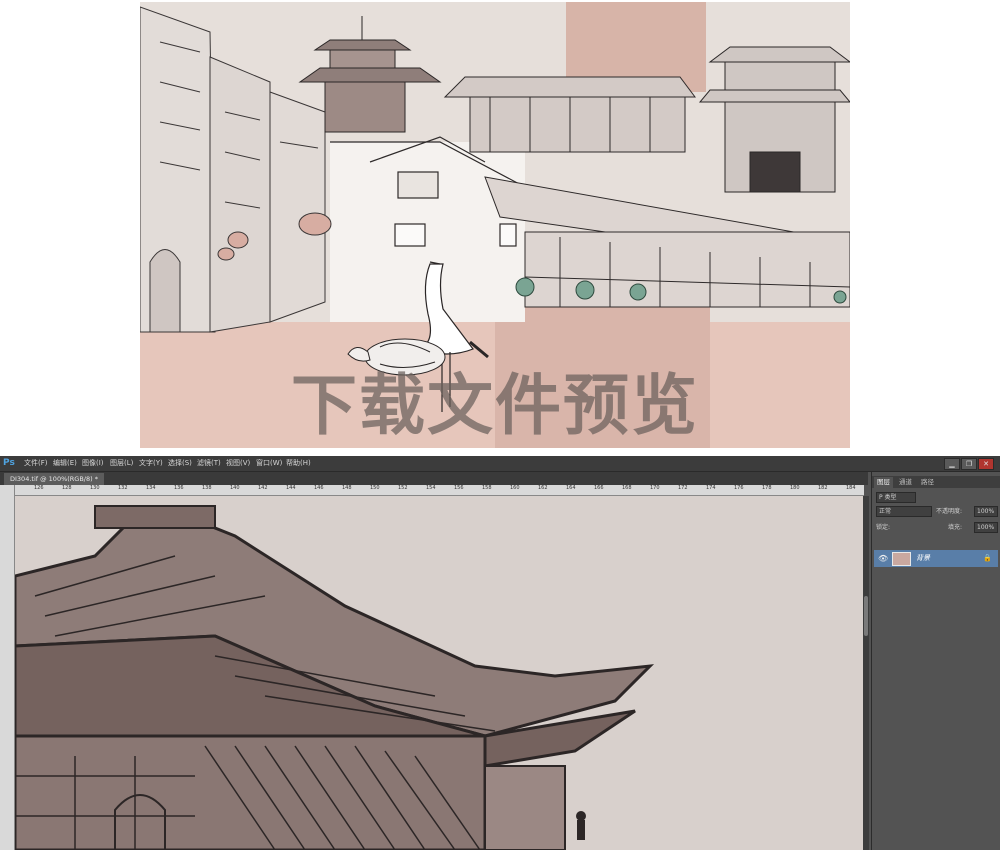 The width and height of the screenshot is (1000, 850). Describe the element at coordinates (65, 463) in the screenshot. I see `menu-edit: 编辑(E)` at that location.